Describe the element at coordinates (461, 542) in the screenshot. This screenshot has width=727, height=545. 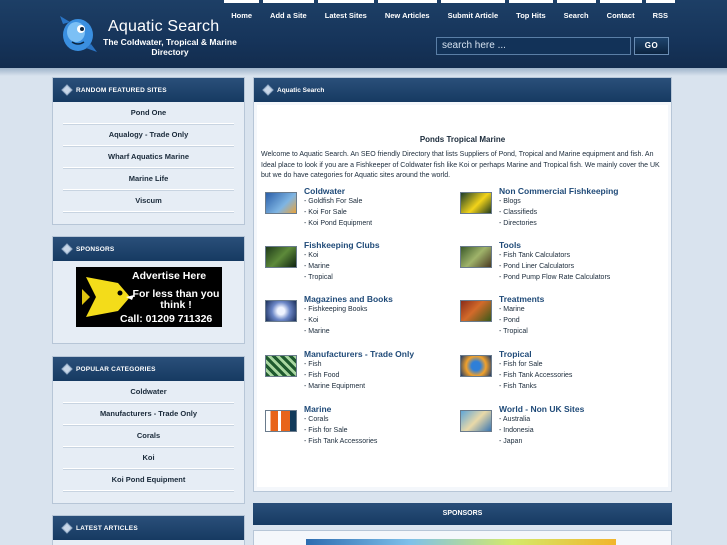
I see `sponsor-banner` at that location.